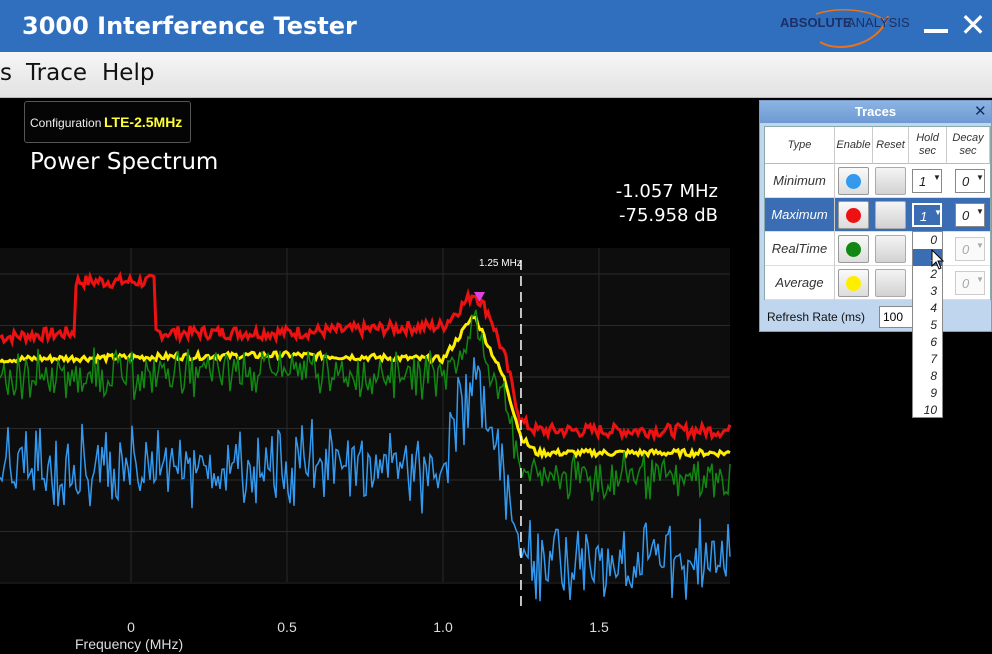 This screenshot has width=992, height=654. Describe the element at coordinates (891, 145) in the screenshot. I see `header-reset: Reset` at that location.